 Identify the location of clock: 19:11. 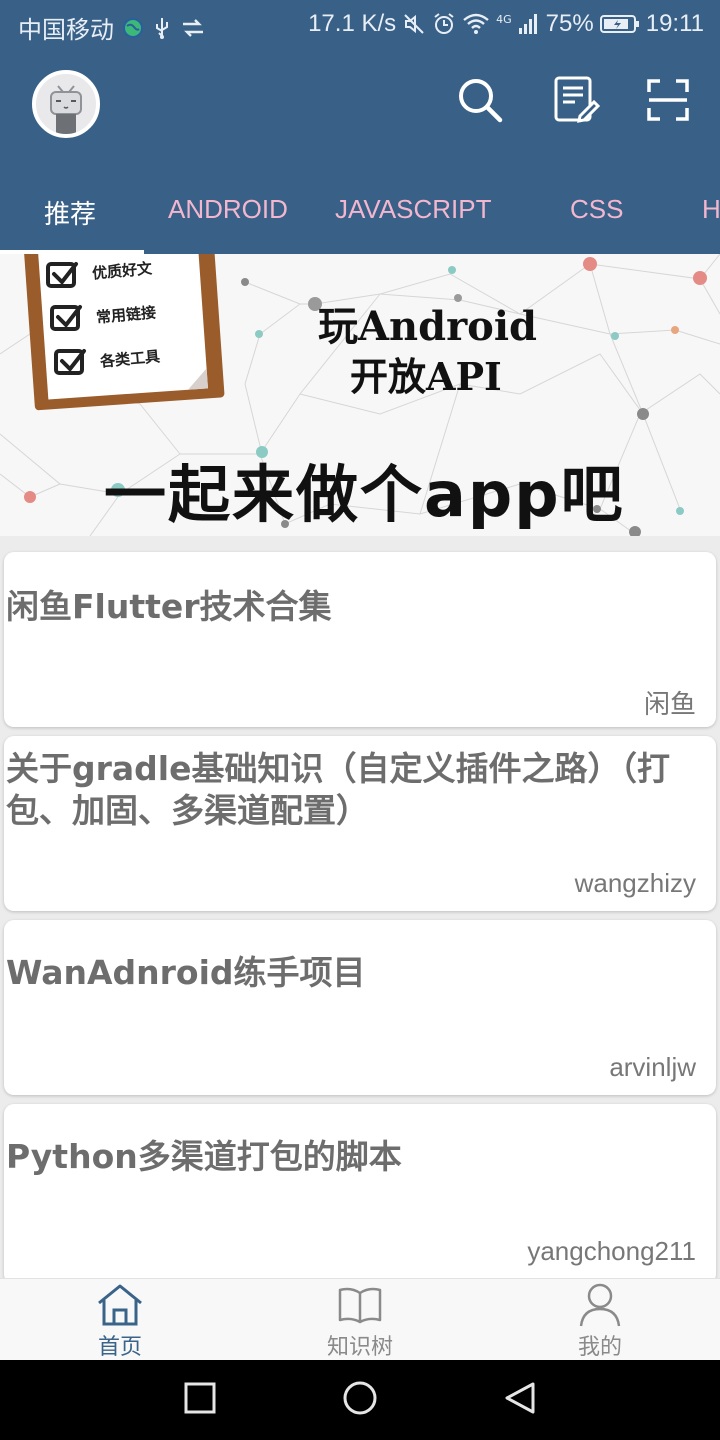
(674, 23).